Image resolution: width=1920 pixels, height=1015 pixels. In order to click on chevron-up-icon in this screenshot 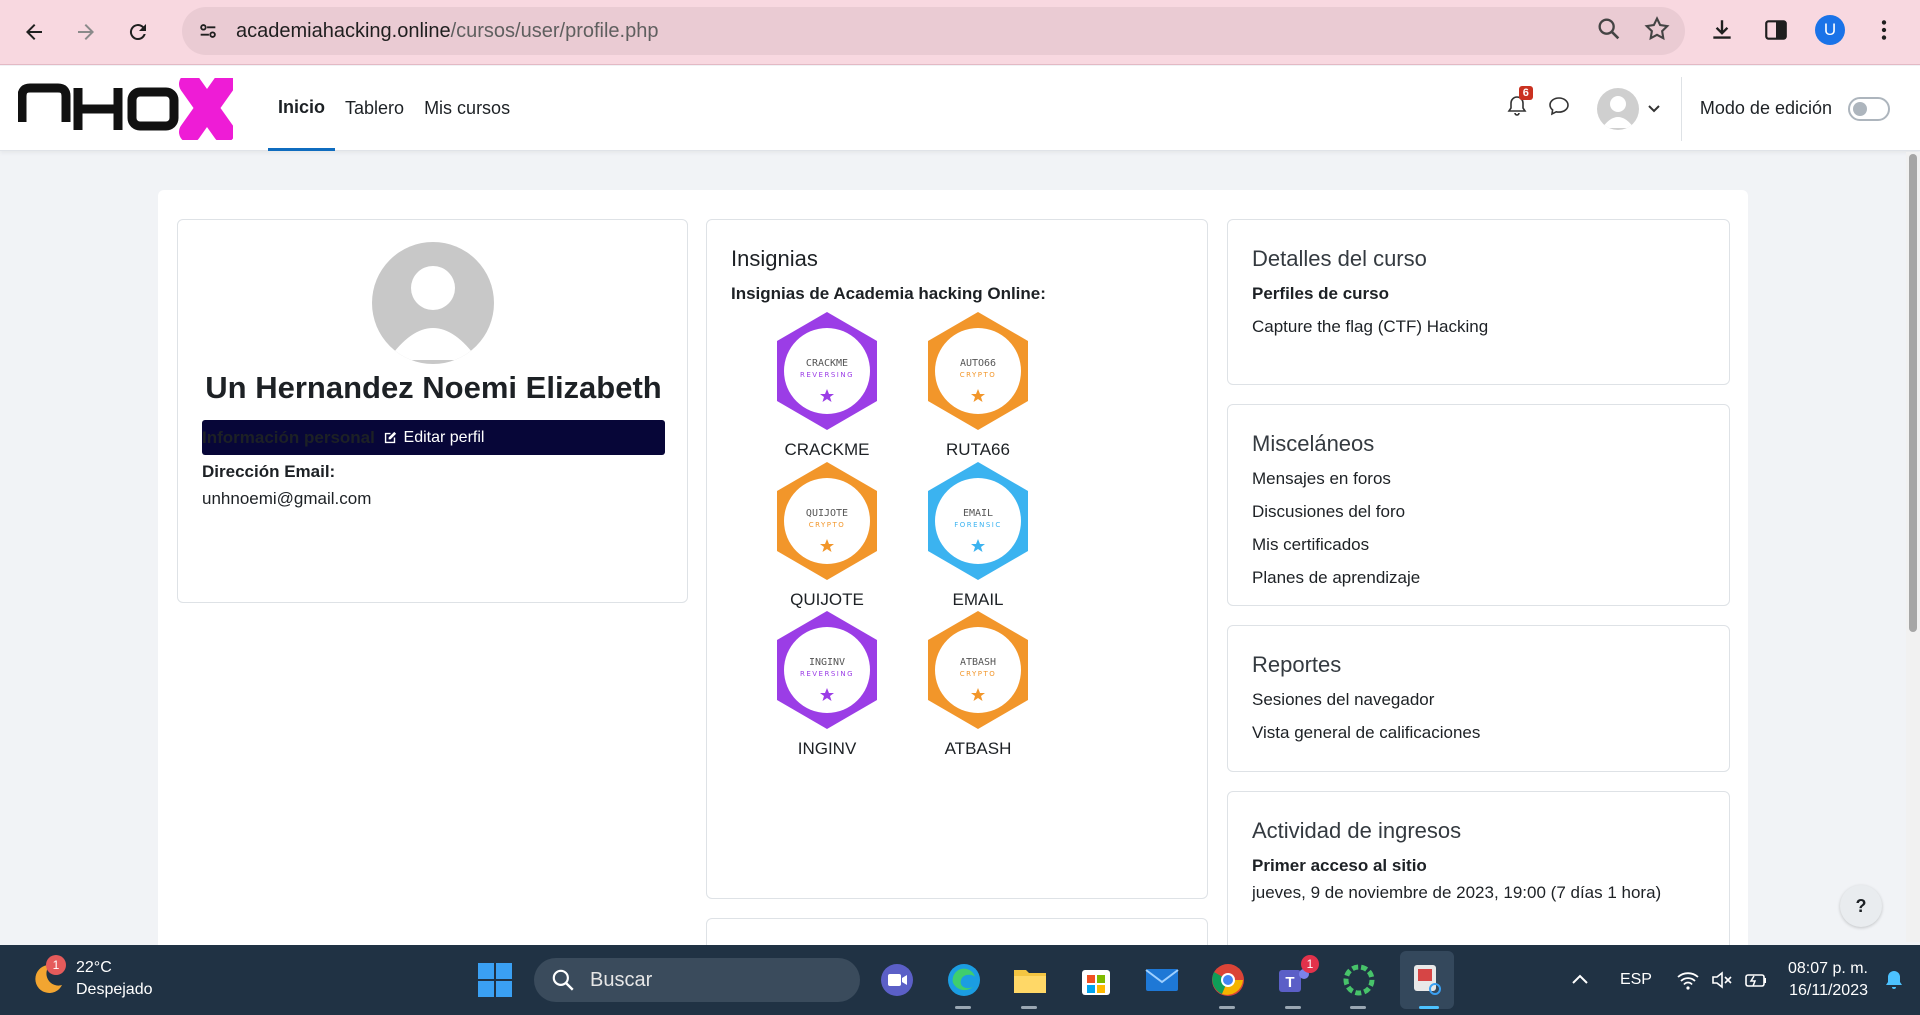, I will do `click(1580, 980)`.